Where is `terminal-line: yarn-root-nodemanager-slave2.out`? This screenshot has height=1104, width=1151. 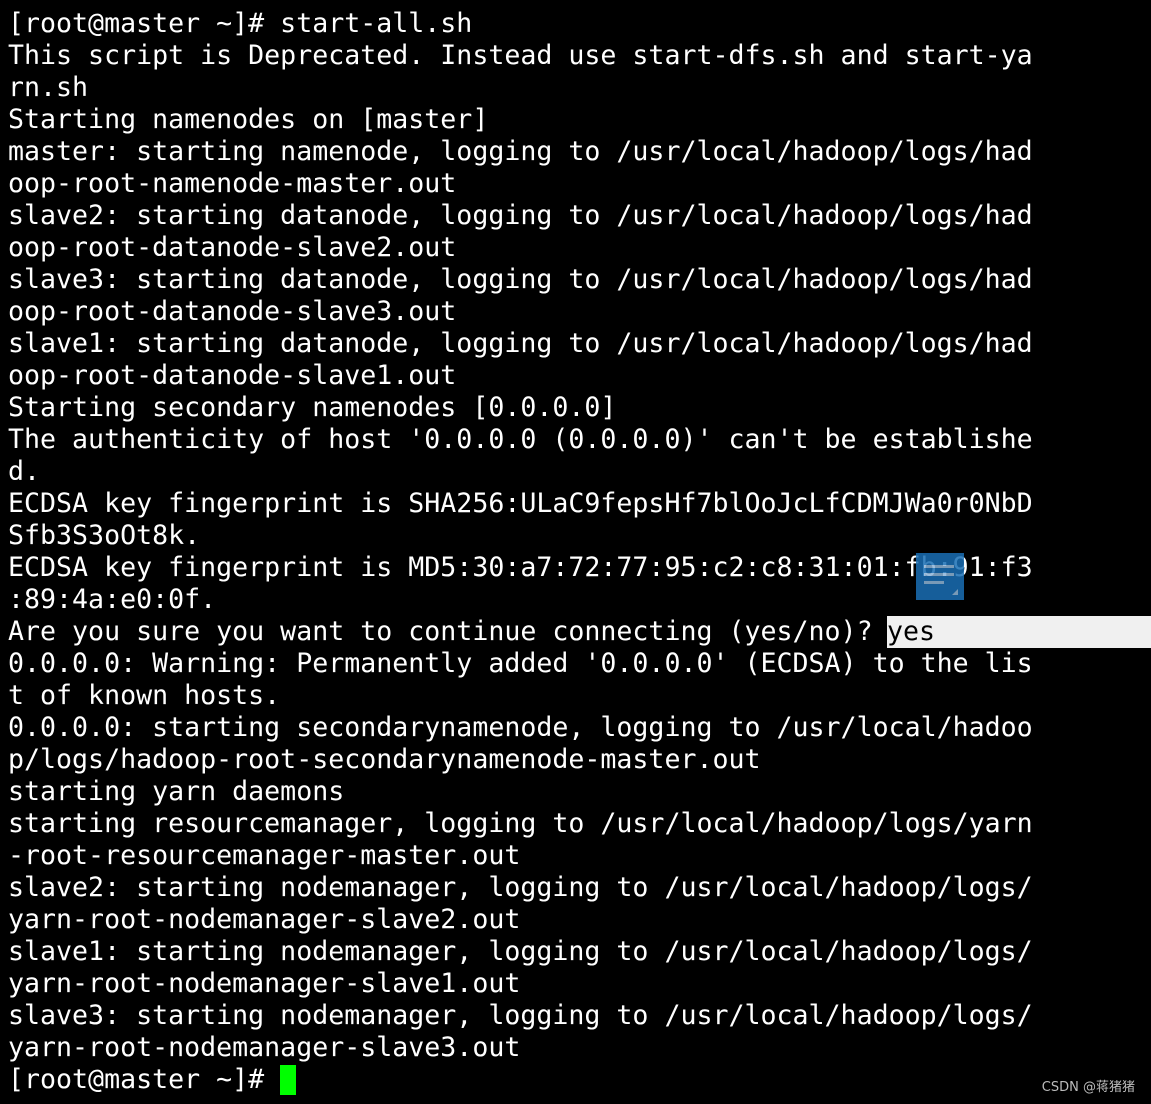 terminal-line: yarn-root-nodemanager-slave2.out is located at coordinates (264, 919).